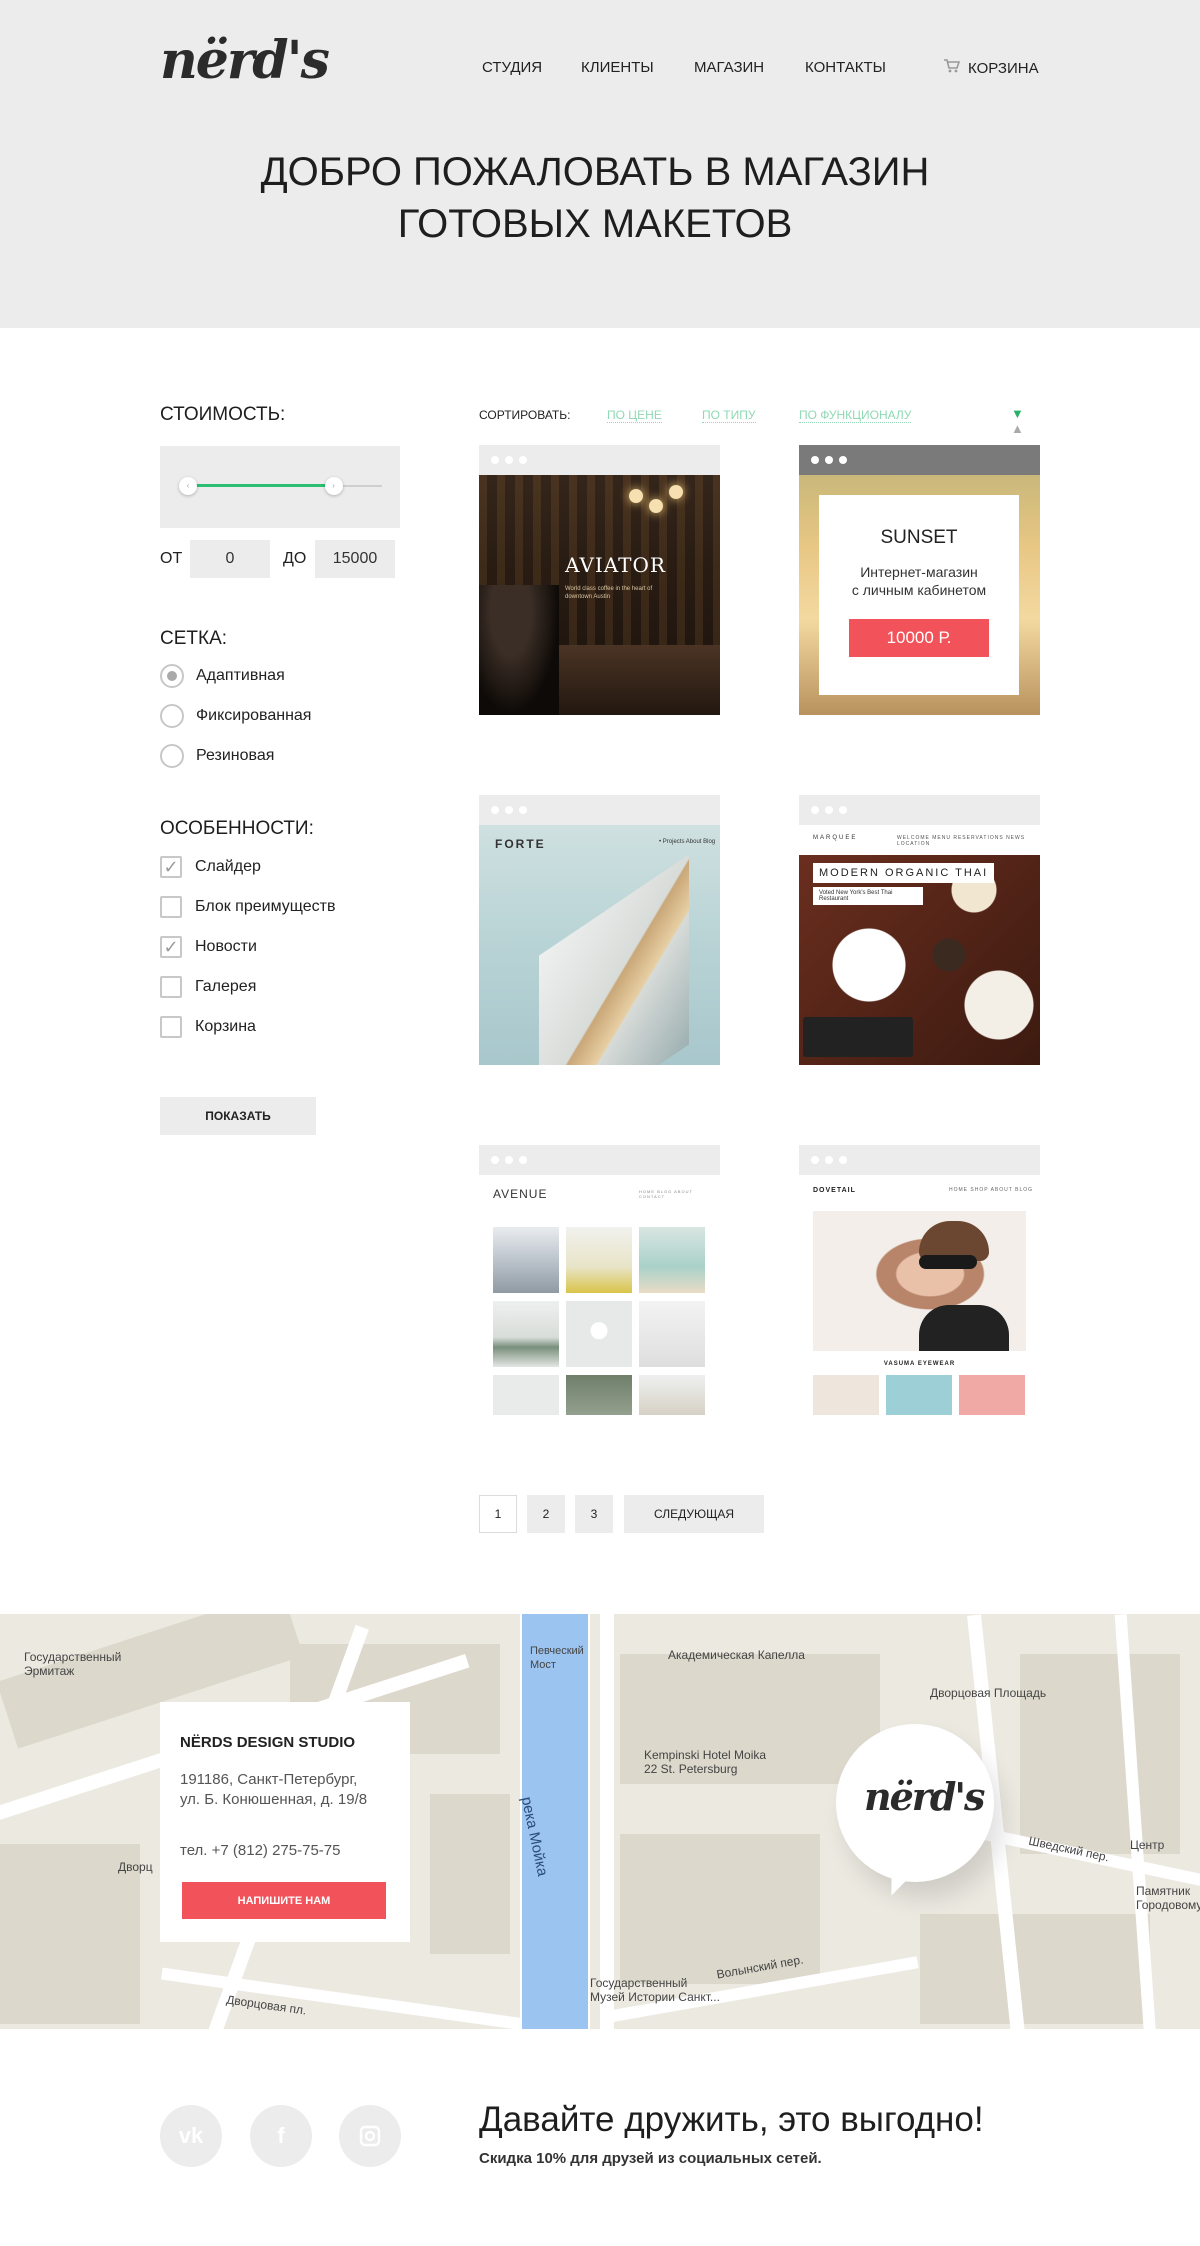  I want to click on cart-label: КОРЗИНА, so click(1003, 68).